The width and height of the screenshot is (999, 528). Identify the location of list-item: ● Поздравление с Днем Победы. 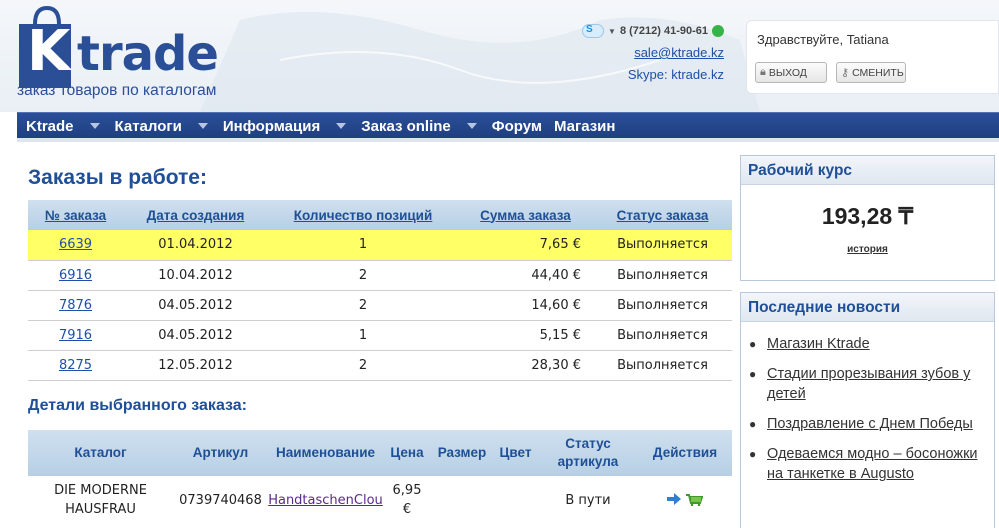
(867, 424).